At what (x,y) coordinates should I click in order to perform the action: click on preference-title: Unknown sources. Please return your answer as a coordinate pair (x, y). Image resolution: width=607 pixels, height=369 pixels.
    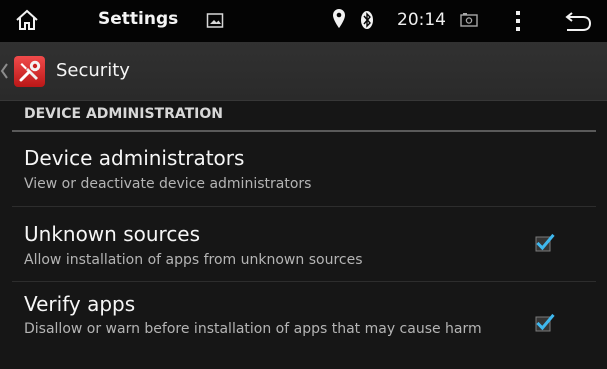
    Looking at the image, I should click on (112, 234).